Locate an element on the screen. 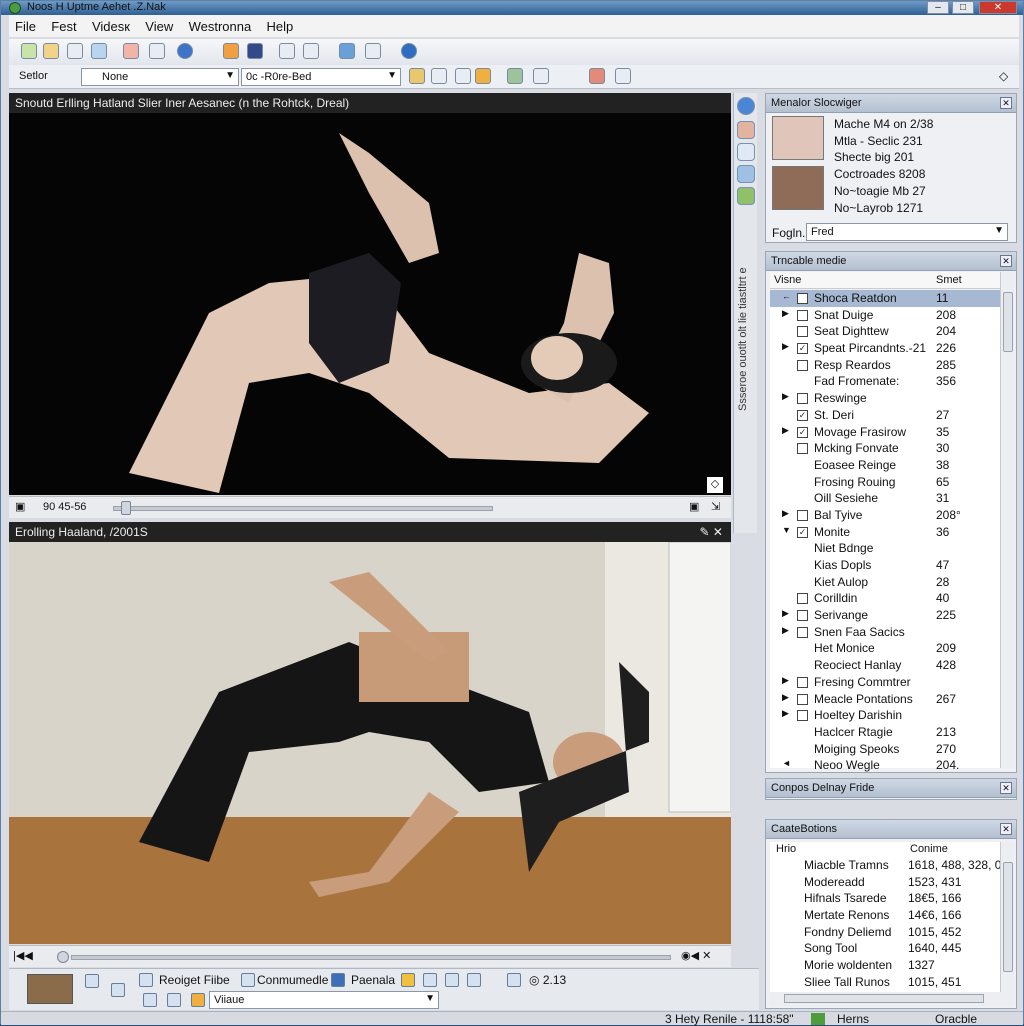 The height and width of the screenshot is (1026, 1024). name-column-header: Visne is located at coordinates (787, 280).